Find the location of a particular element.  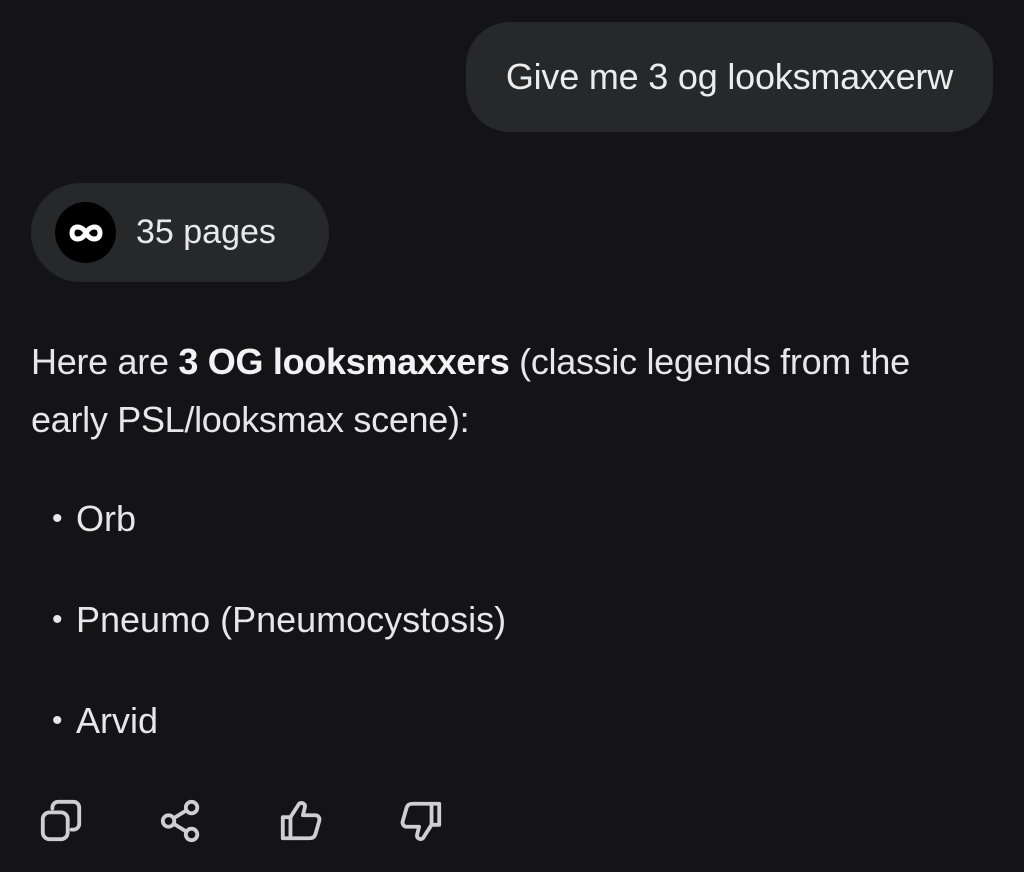

copy-icon is located at coordinates (61, 820).